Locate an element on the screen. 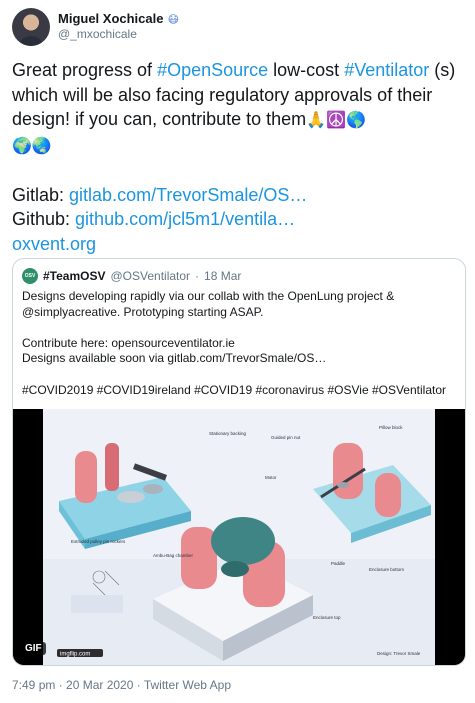 The width and height of the screenshot is (475, 703). label-pillow: Pillow block is located at coordinates (391, 427).